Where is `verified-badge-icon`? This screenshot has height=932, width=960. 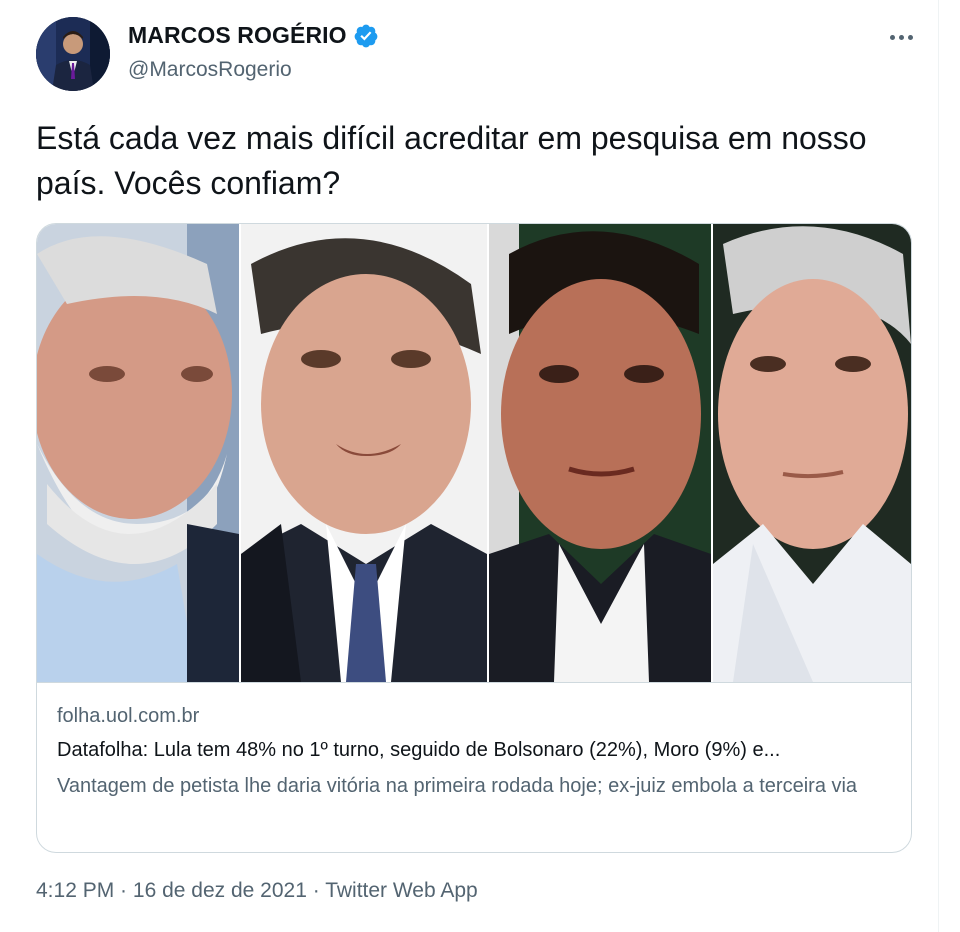 verified-badge-icon is located at coordinates (366, 36).